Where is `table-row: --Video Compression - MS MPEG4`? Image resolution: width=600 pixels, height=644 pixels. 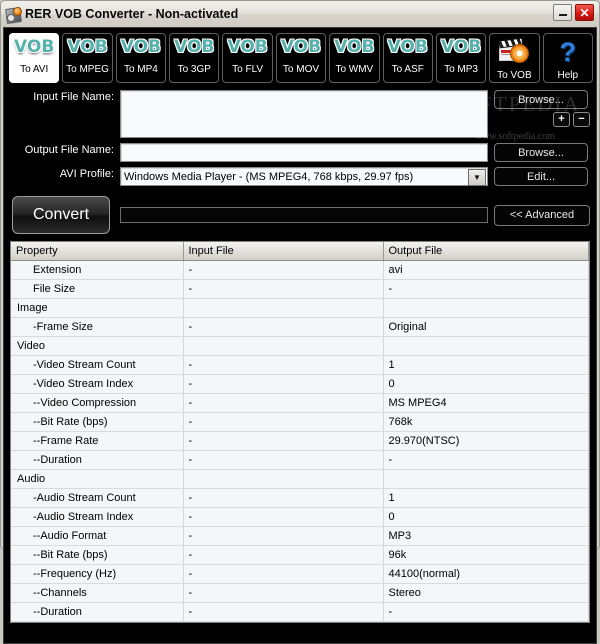 table-row: --Video Compression - MS MPEG4 is located at coordinates (300, 403).